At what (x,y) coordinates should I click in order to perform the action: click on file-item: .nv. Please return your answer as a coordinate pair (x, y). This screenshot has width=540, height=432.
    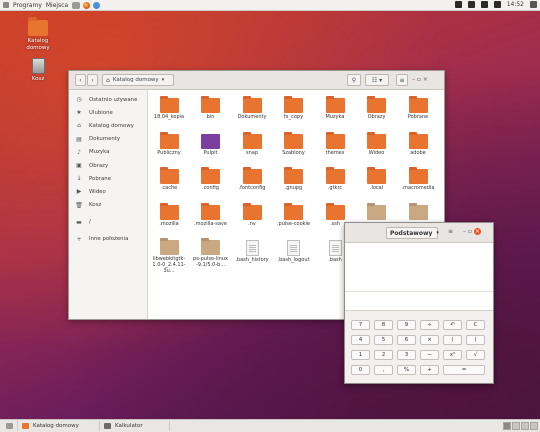
    Looking at the image, I should click on (252, 214).